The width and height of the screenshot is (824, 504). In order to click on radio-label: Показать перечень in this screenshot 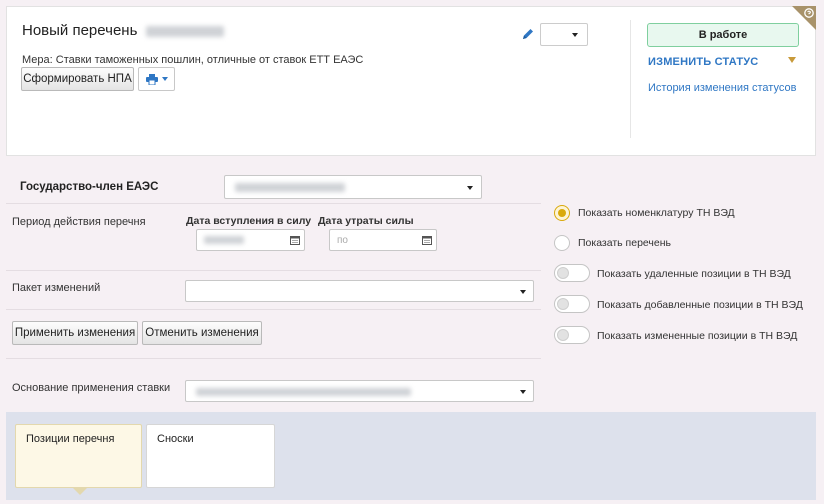, I will do `click(624, 243)`.